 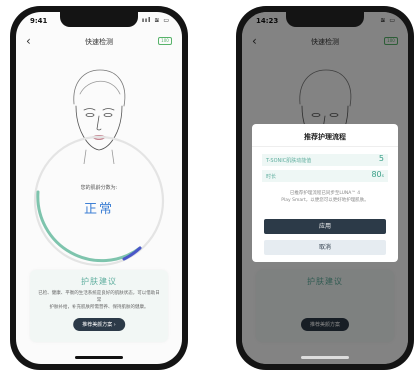 I want to click on recommend-plan-button: 推荐美颜方案 ›, so click(x=99, y=324).